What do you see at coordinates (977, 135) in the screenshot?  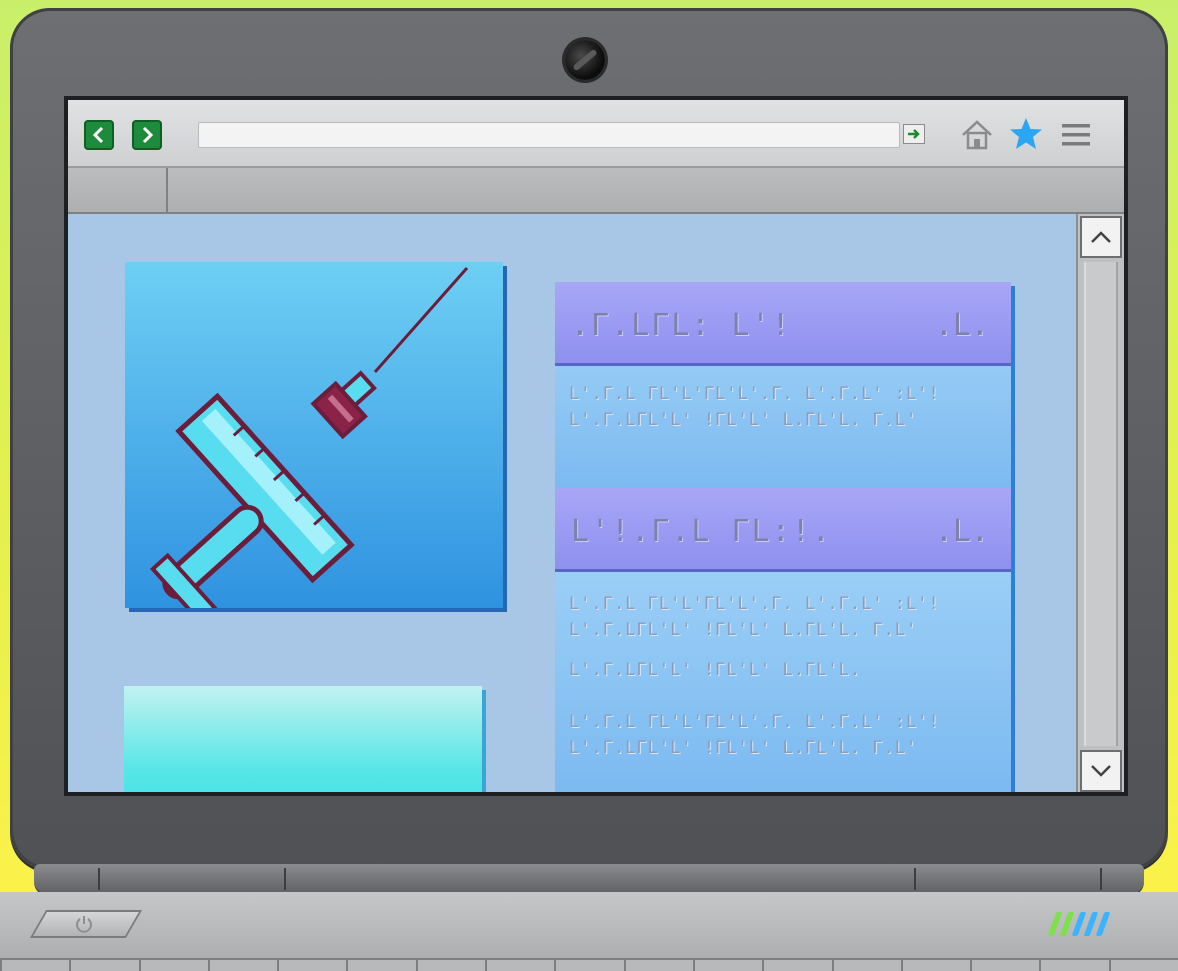 I see `home-icon` at bounding box center [977, 135].